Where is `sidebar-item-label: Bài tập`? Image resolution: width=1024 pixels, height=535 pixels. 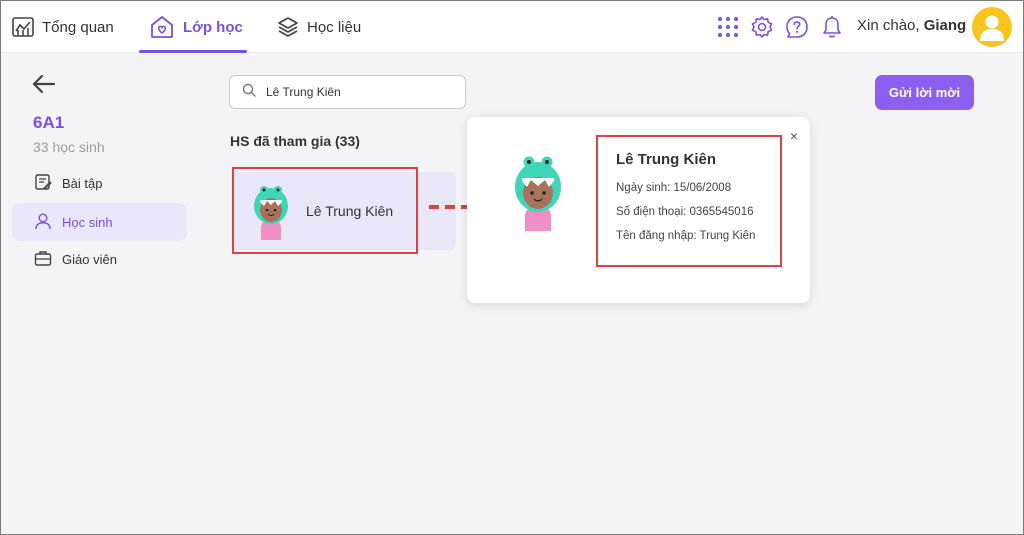 sidebar-item-label: Bài tập is located at coordinates (82, 183).